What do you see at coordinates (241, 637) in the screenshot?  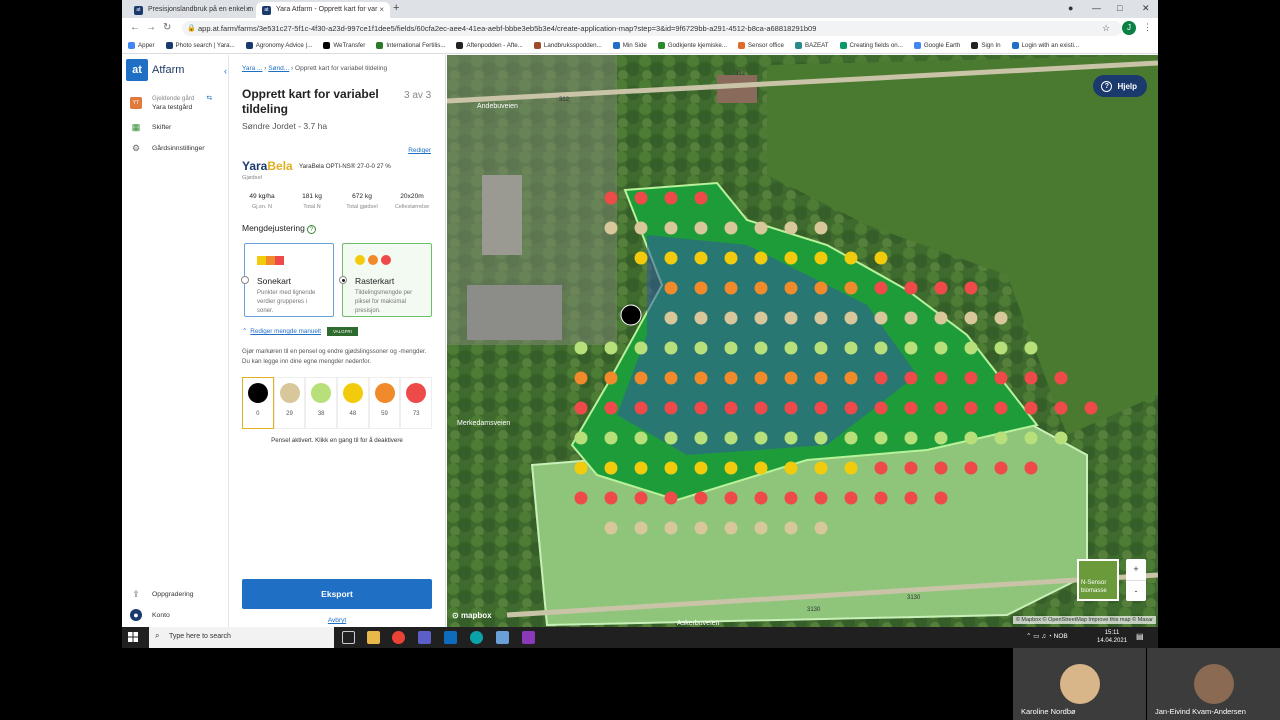 I see `taskbar-search: ⌕ Type here to search` at bounding box center [241, 637].